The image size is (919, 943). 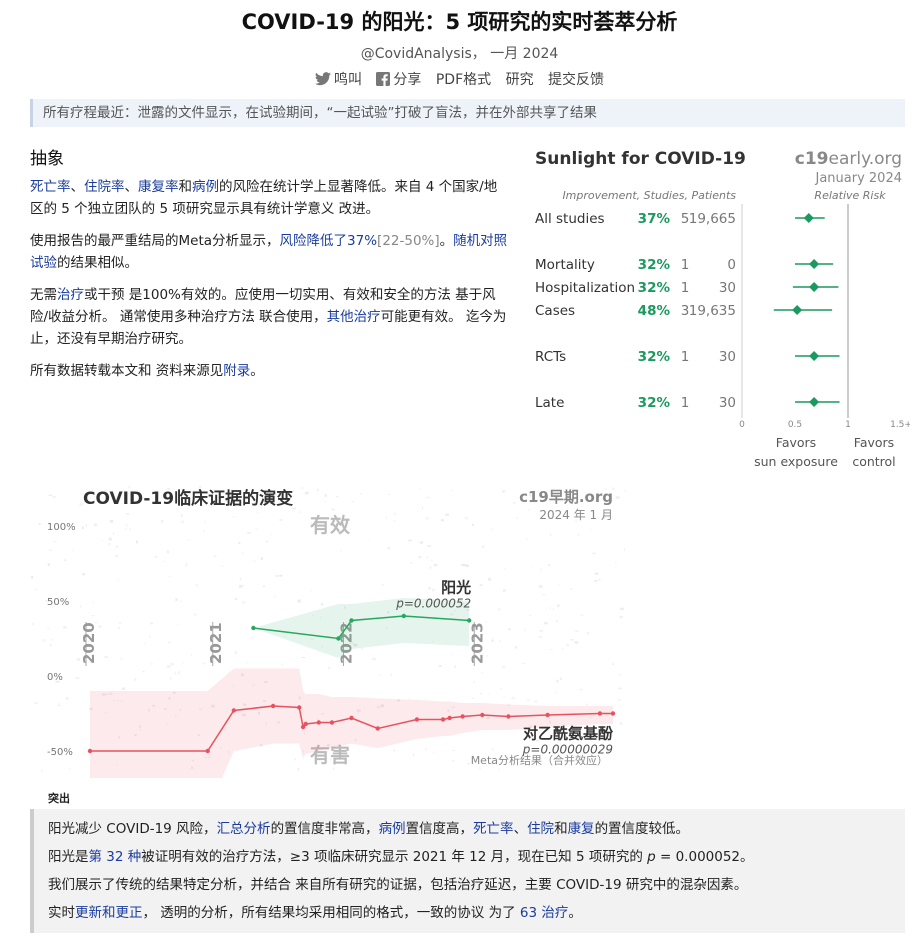 I want to click on favors-right-1: Favors, so click(x=874, y=442).